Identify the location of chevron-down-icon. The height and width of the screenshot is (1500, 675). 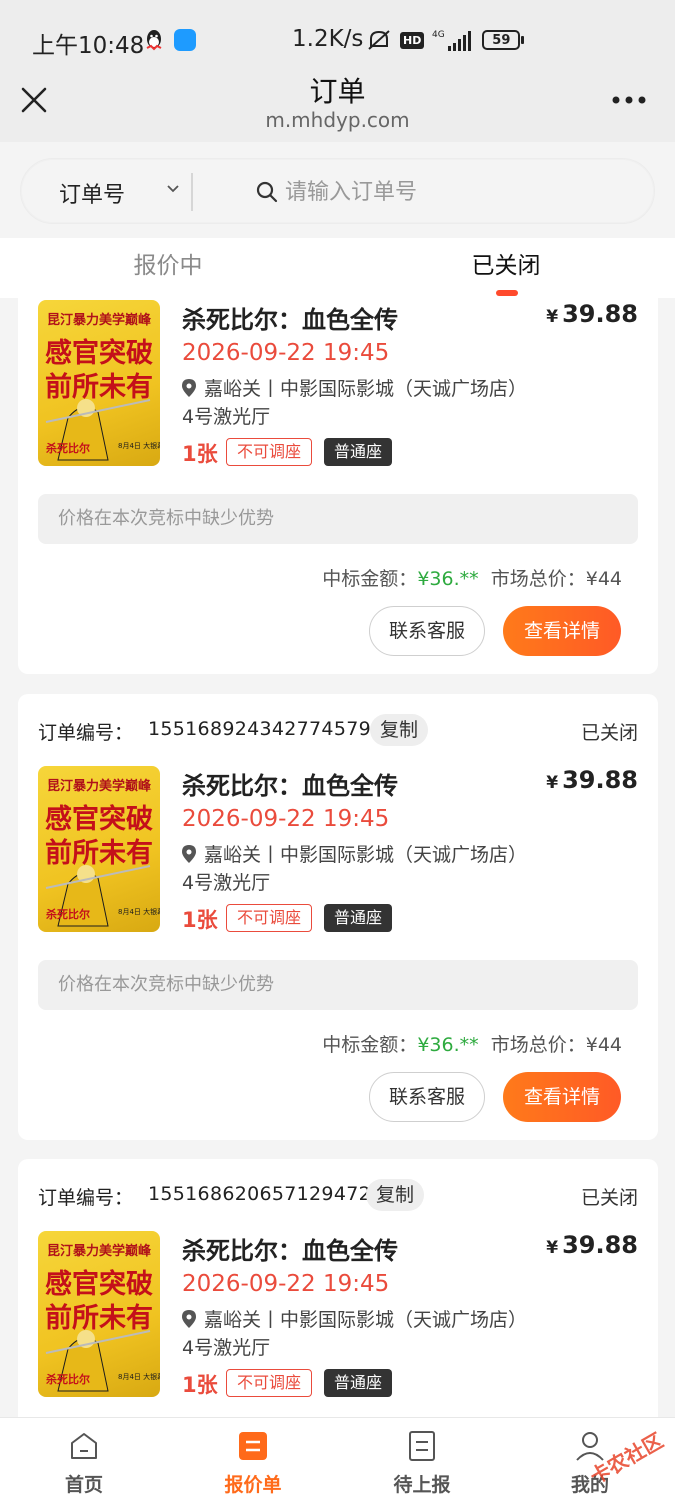
(173, 189).